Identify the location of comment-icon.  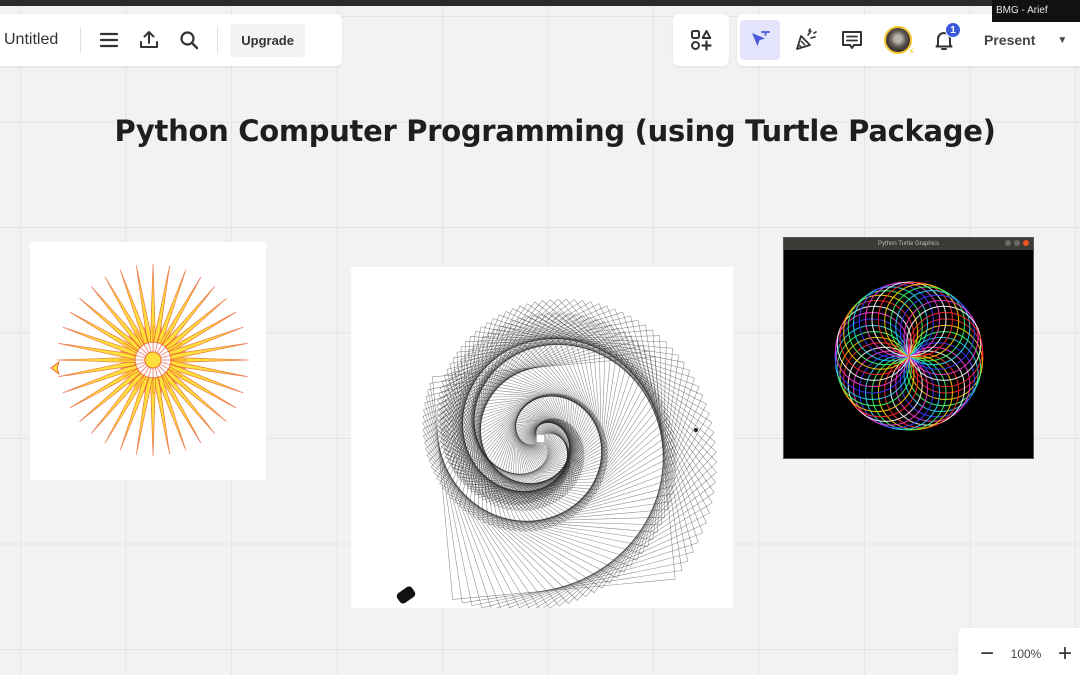
(852, 40).